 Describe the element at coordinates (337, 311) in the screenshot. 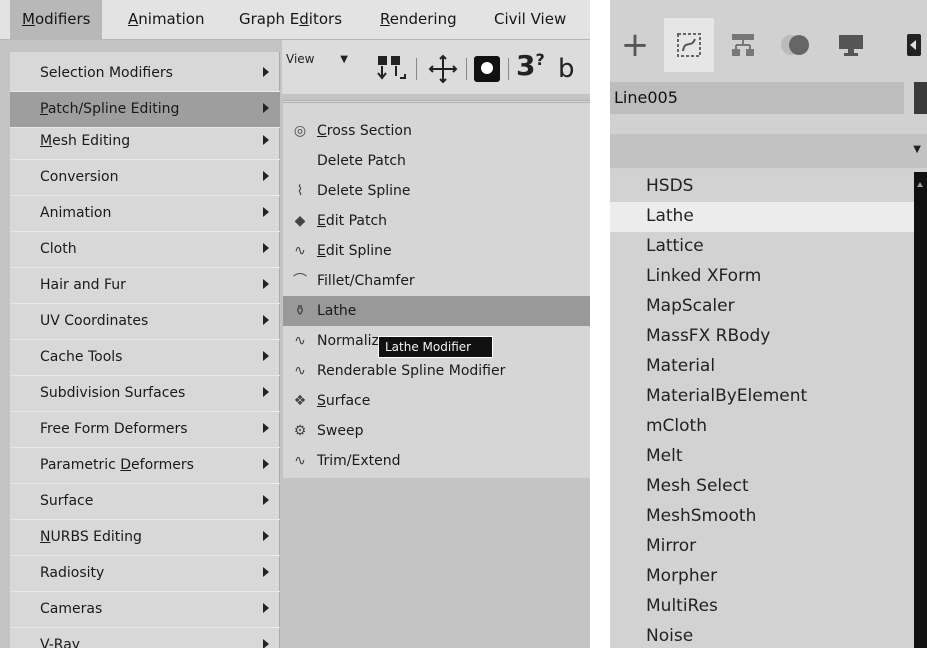

I see `submenu-item-label: Lathe` at that location.